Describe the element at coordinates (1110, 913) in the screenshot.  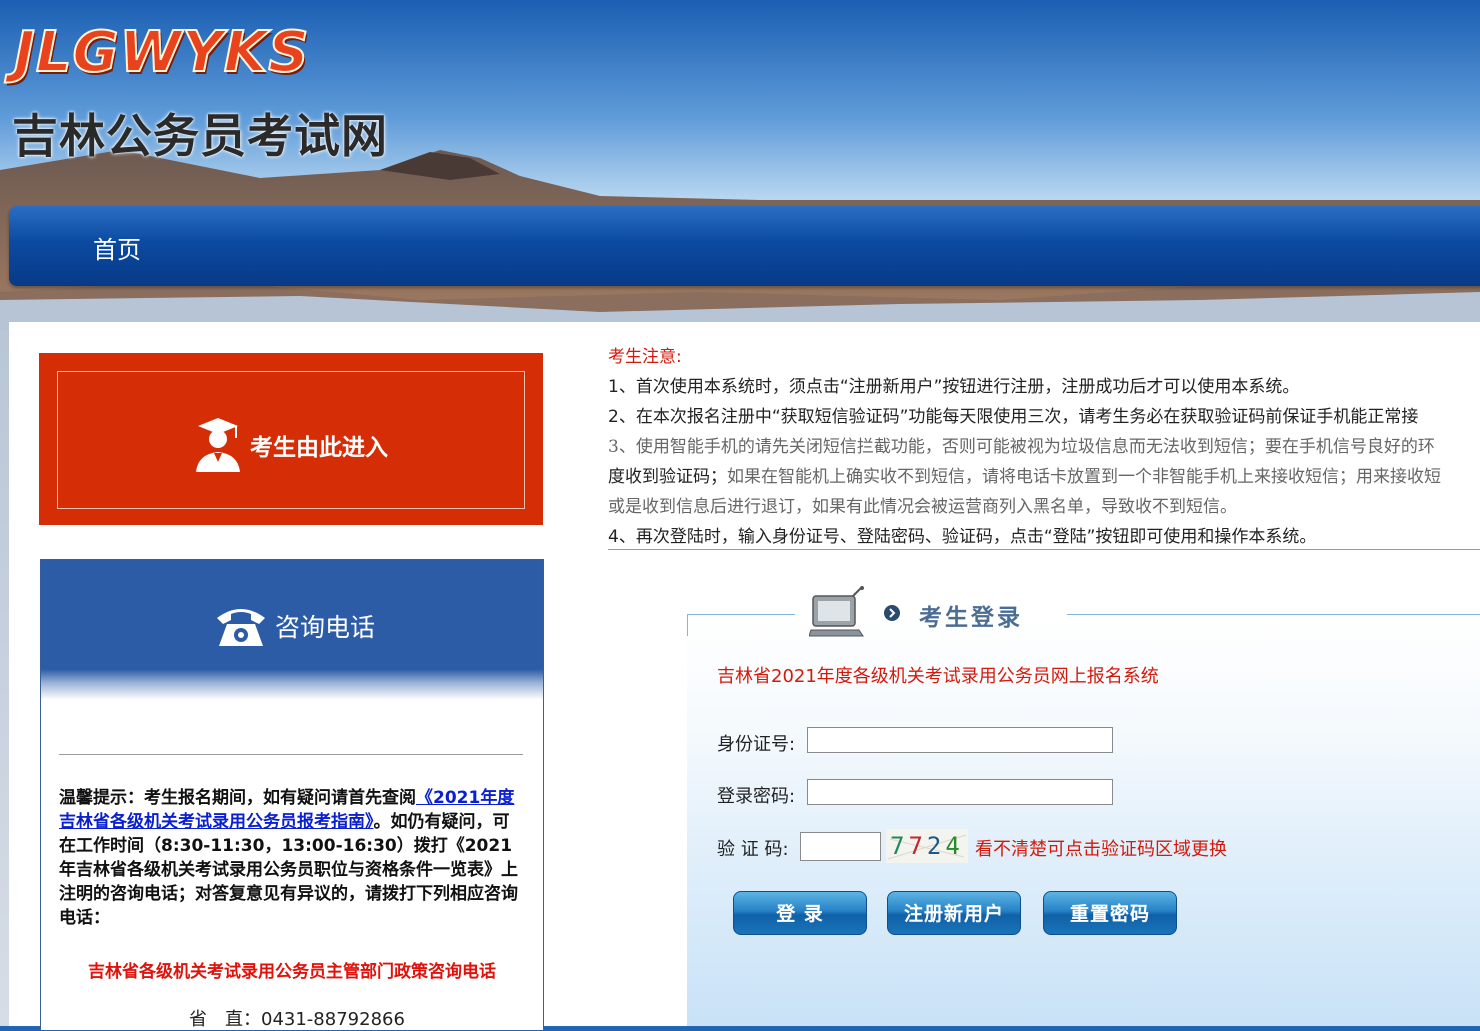
I see `reset-password-button: 重置密码` at that location.